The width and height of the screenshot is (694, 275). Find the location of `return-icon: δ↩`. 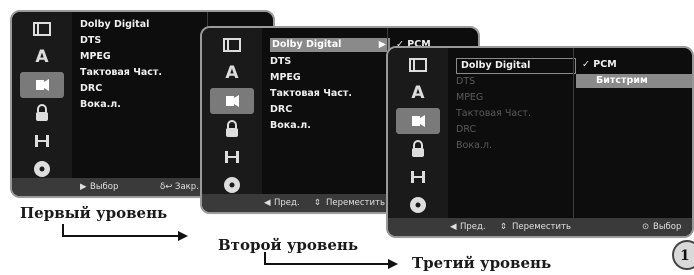

return-icon: δ↩ is located at coordinates (166, 187).